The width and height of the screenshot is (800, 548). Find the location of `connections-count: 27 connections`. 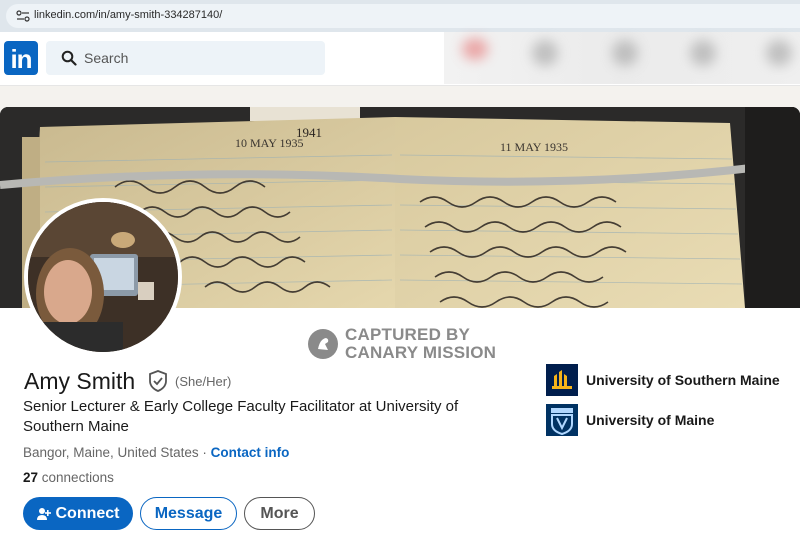

connections-count: 27 connections is located at coordinates (68, 477).